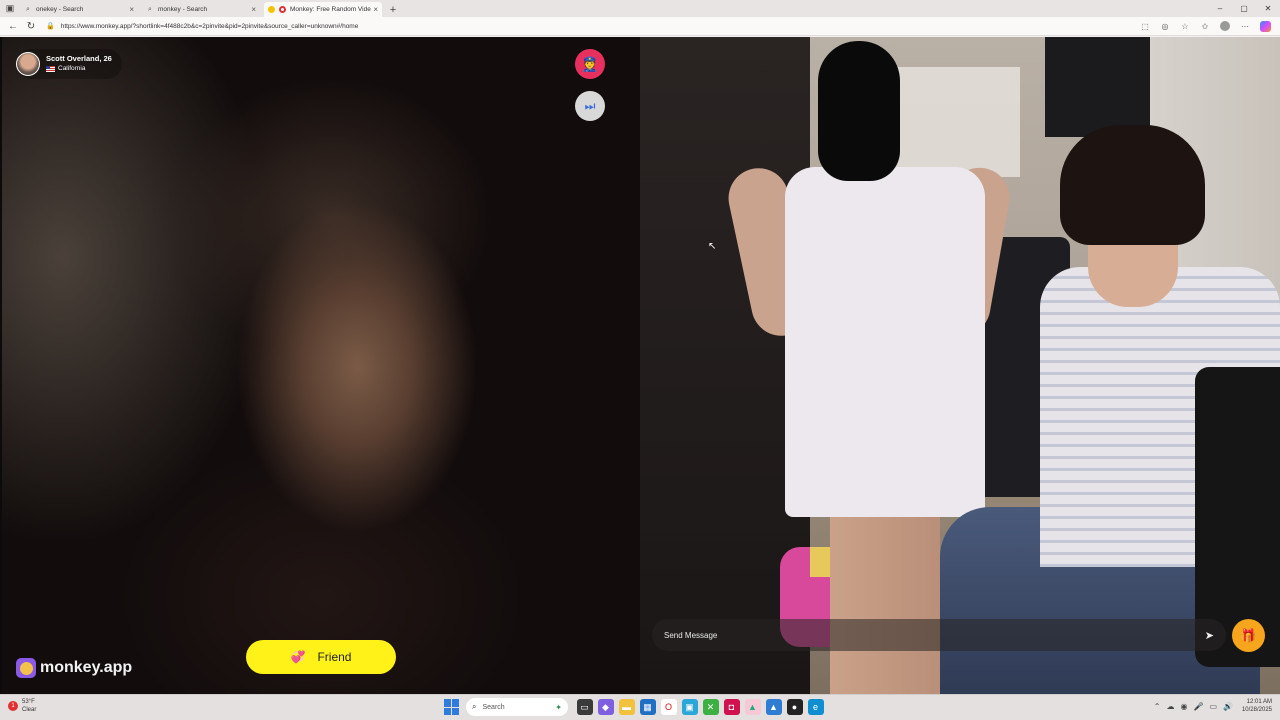  Describe the element at coordinates (79, 58) in the screenshot. I see `remote-user-name: Scott Overland, 26` at that location.